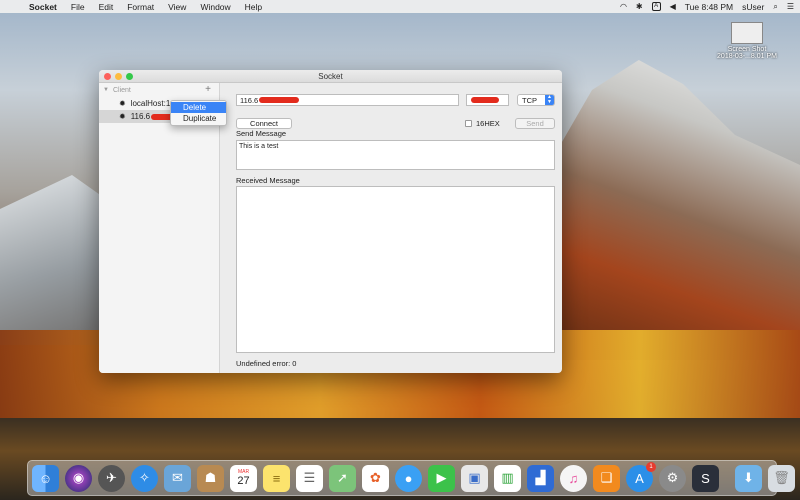 This screenshot has width=800, height=500. I want to click on received-message-textarea, so click(395, 269).